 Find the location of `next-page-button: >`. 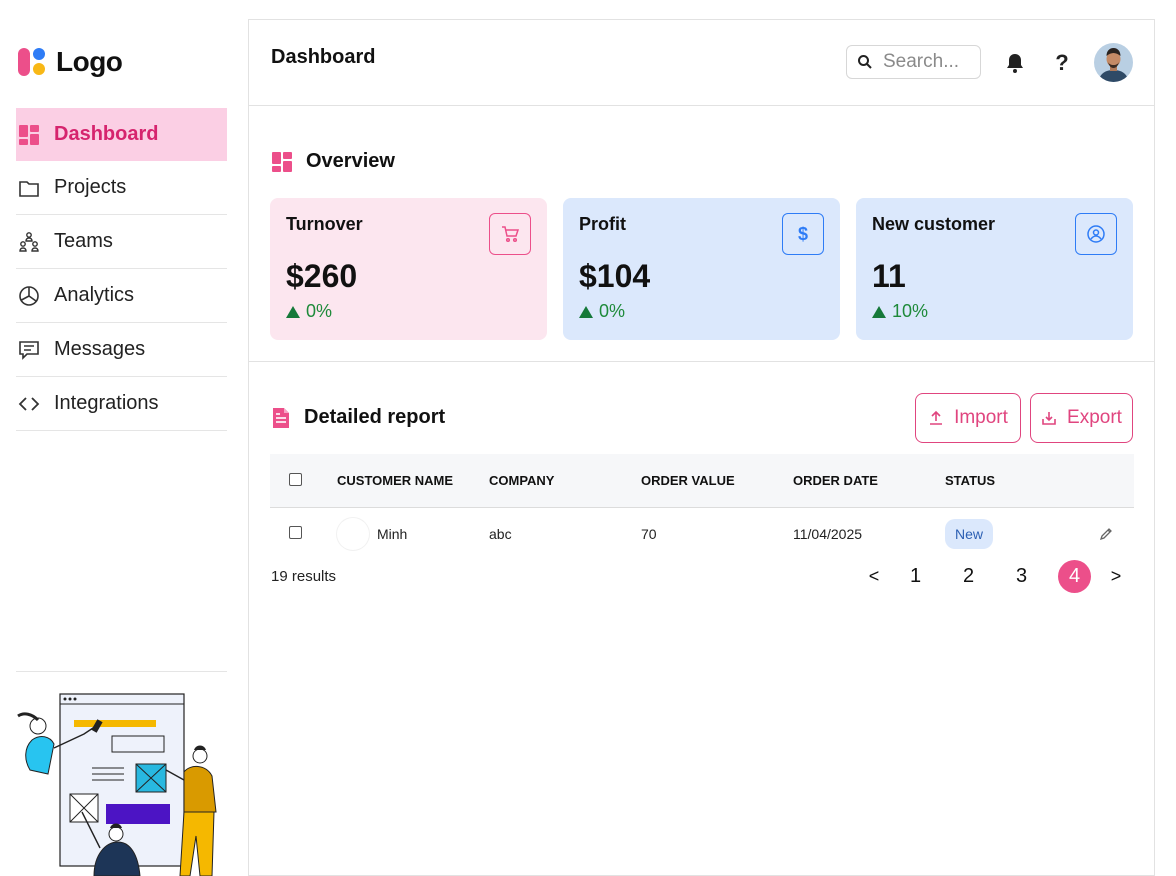

next-page-button: > is located at coordinates (1116, 576).